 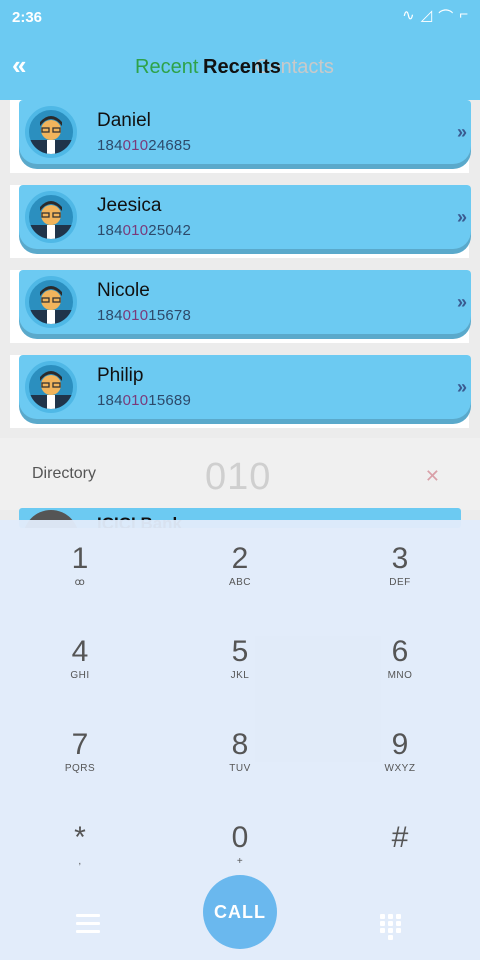 I want to click on key-9: 9 WXYZ, so click(x=400, y=752).